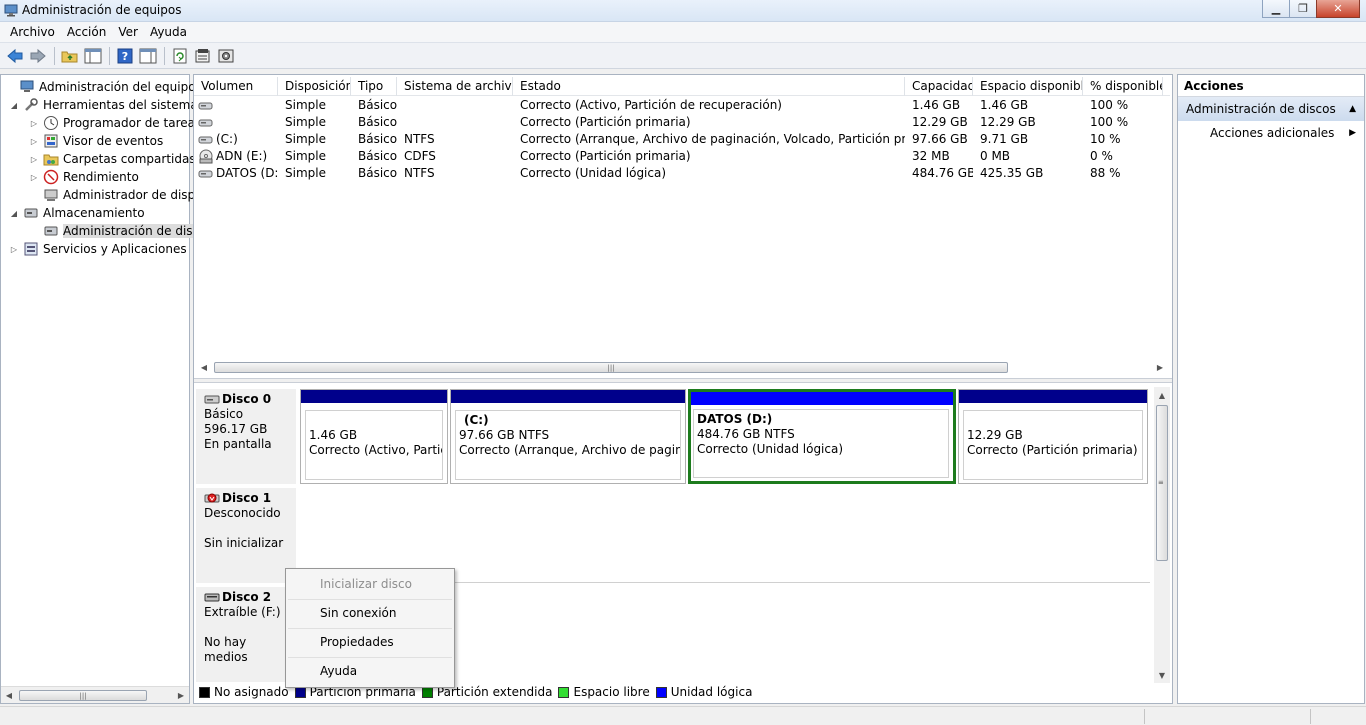 This screenshot has height=725, width=1366. What do you see at coordinates (128, 32) in the screenshot?
I see `menu-view: Ver` at bounding box center [128, 32].